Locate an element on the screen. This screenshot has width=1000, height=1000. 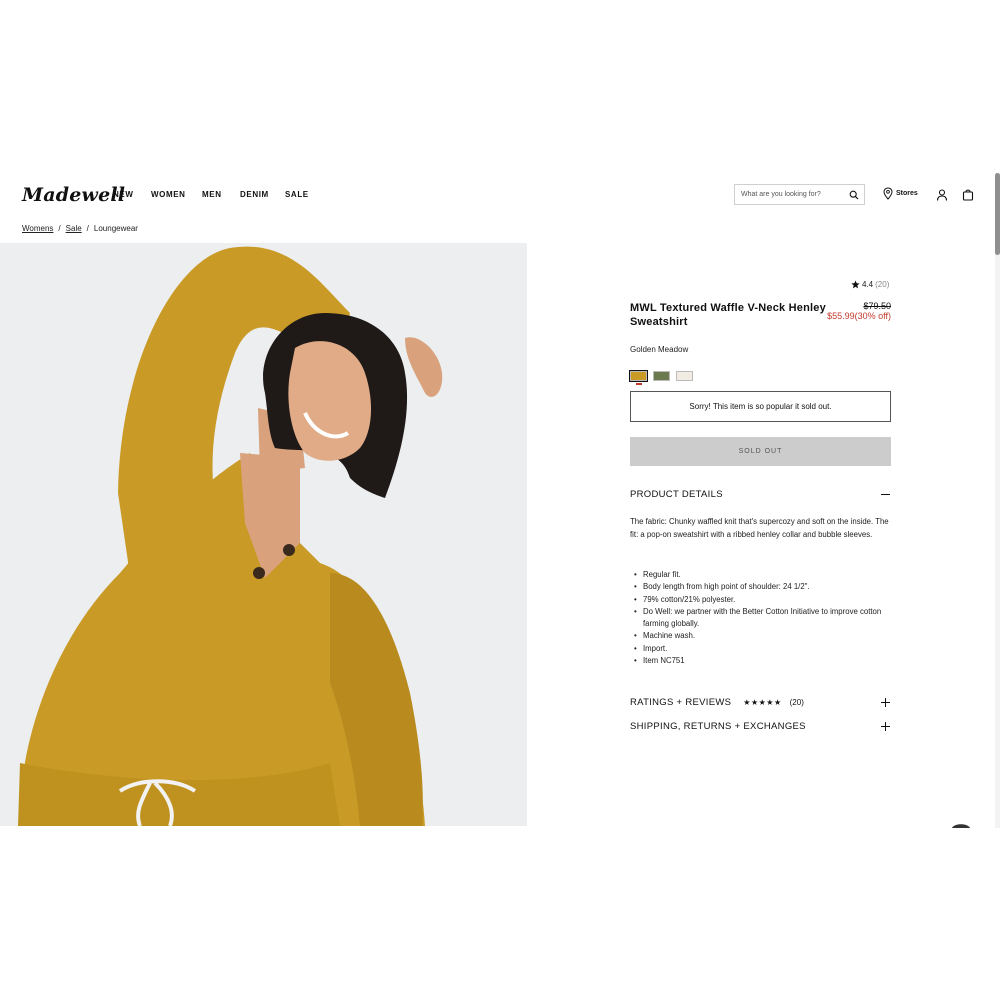
search-box: What are you looking for? is located at coordinates (799, 194).